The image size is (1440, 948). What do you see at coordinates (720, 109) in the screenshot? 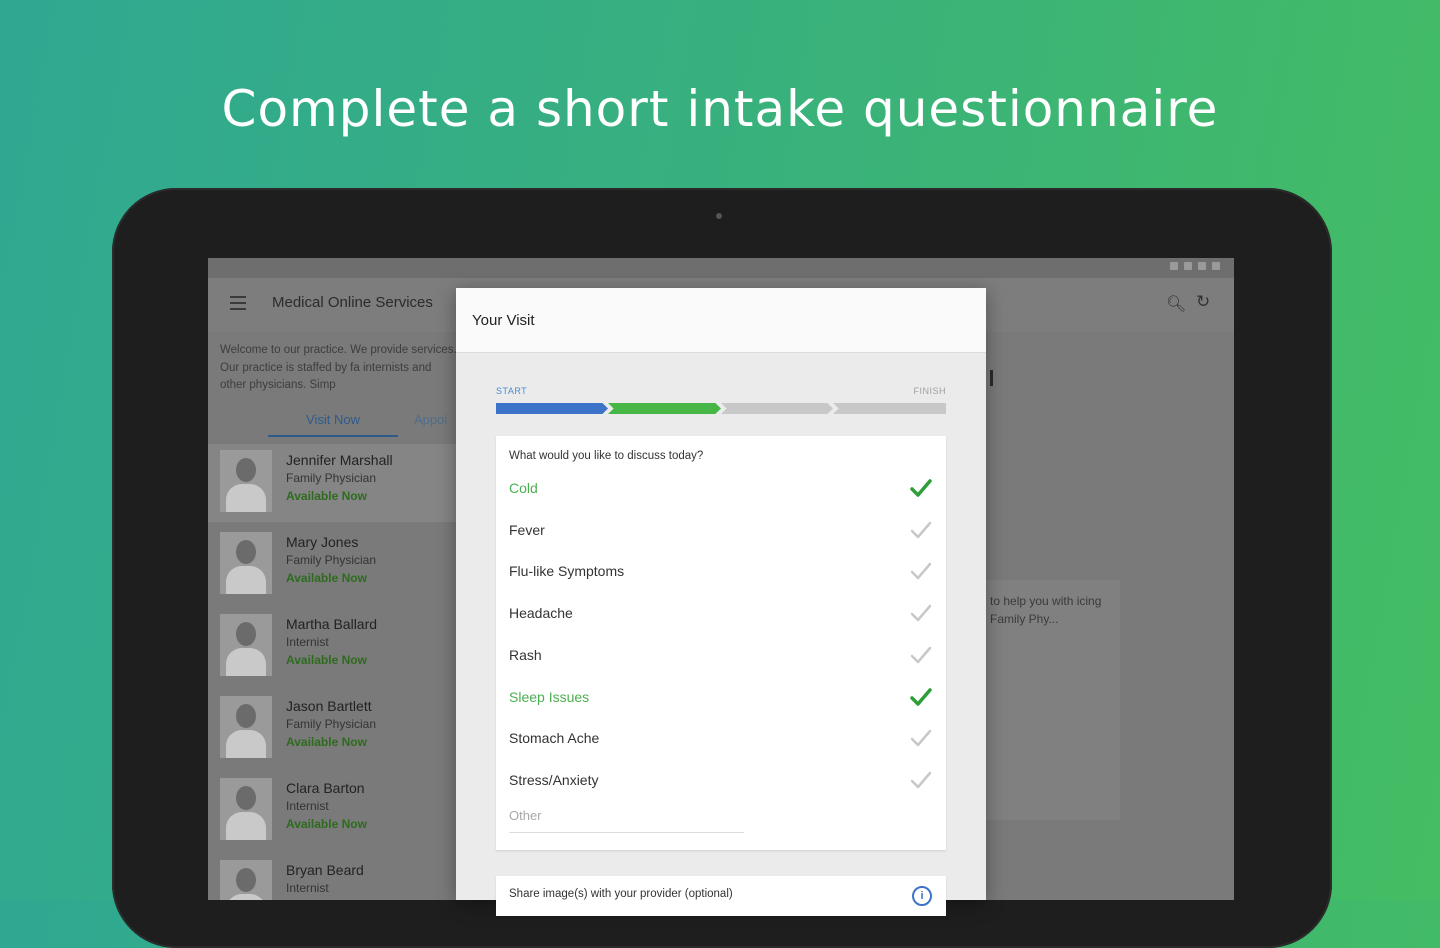
I see `headline: Complete a short intake questionnaire` at bounding box center [720, 109].